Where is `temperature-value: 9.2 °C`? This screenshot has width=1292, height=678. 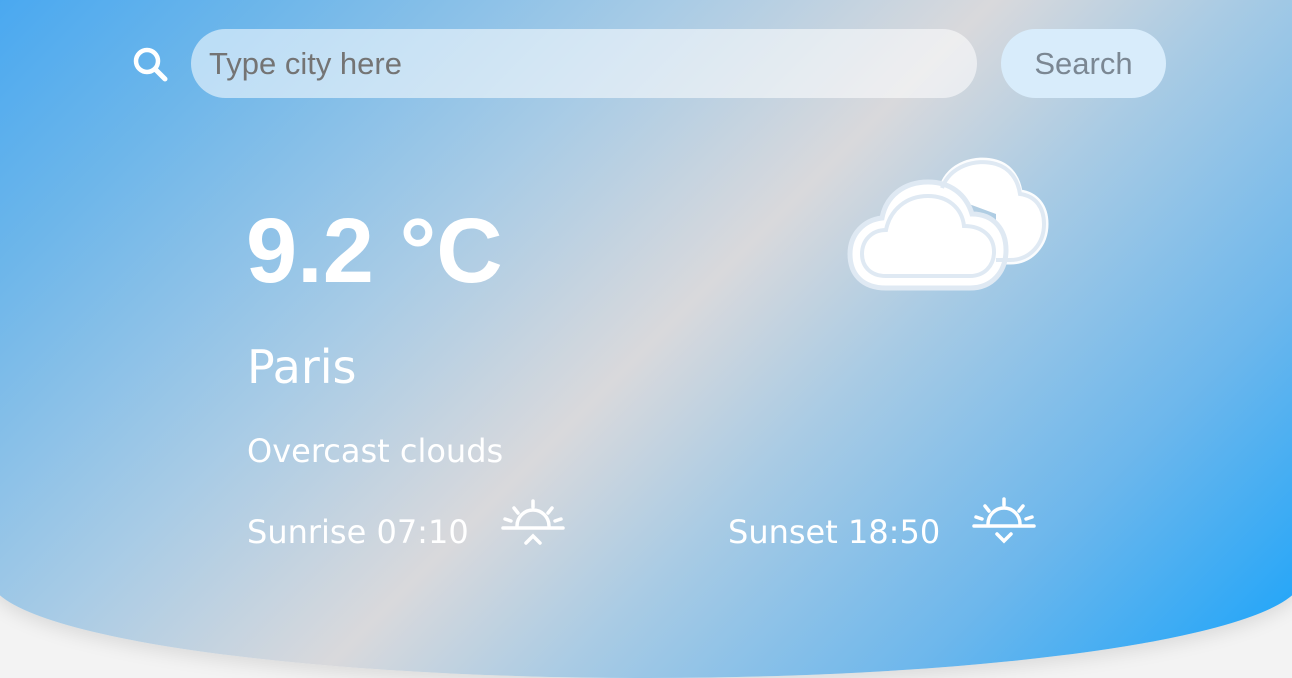 temperature-value: 9.2 °C is located at coordinates (374, 251).